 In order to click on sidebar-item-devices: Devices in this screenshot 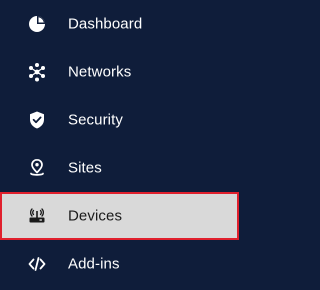, I will do `click(119, 216)`.